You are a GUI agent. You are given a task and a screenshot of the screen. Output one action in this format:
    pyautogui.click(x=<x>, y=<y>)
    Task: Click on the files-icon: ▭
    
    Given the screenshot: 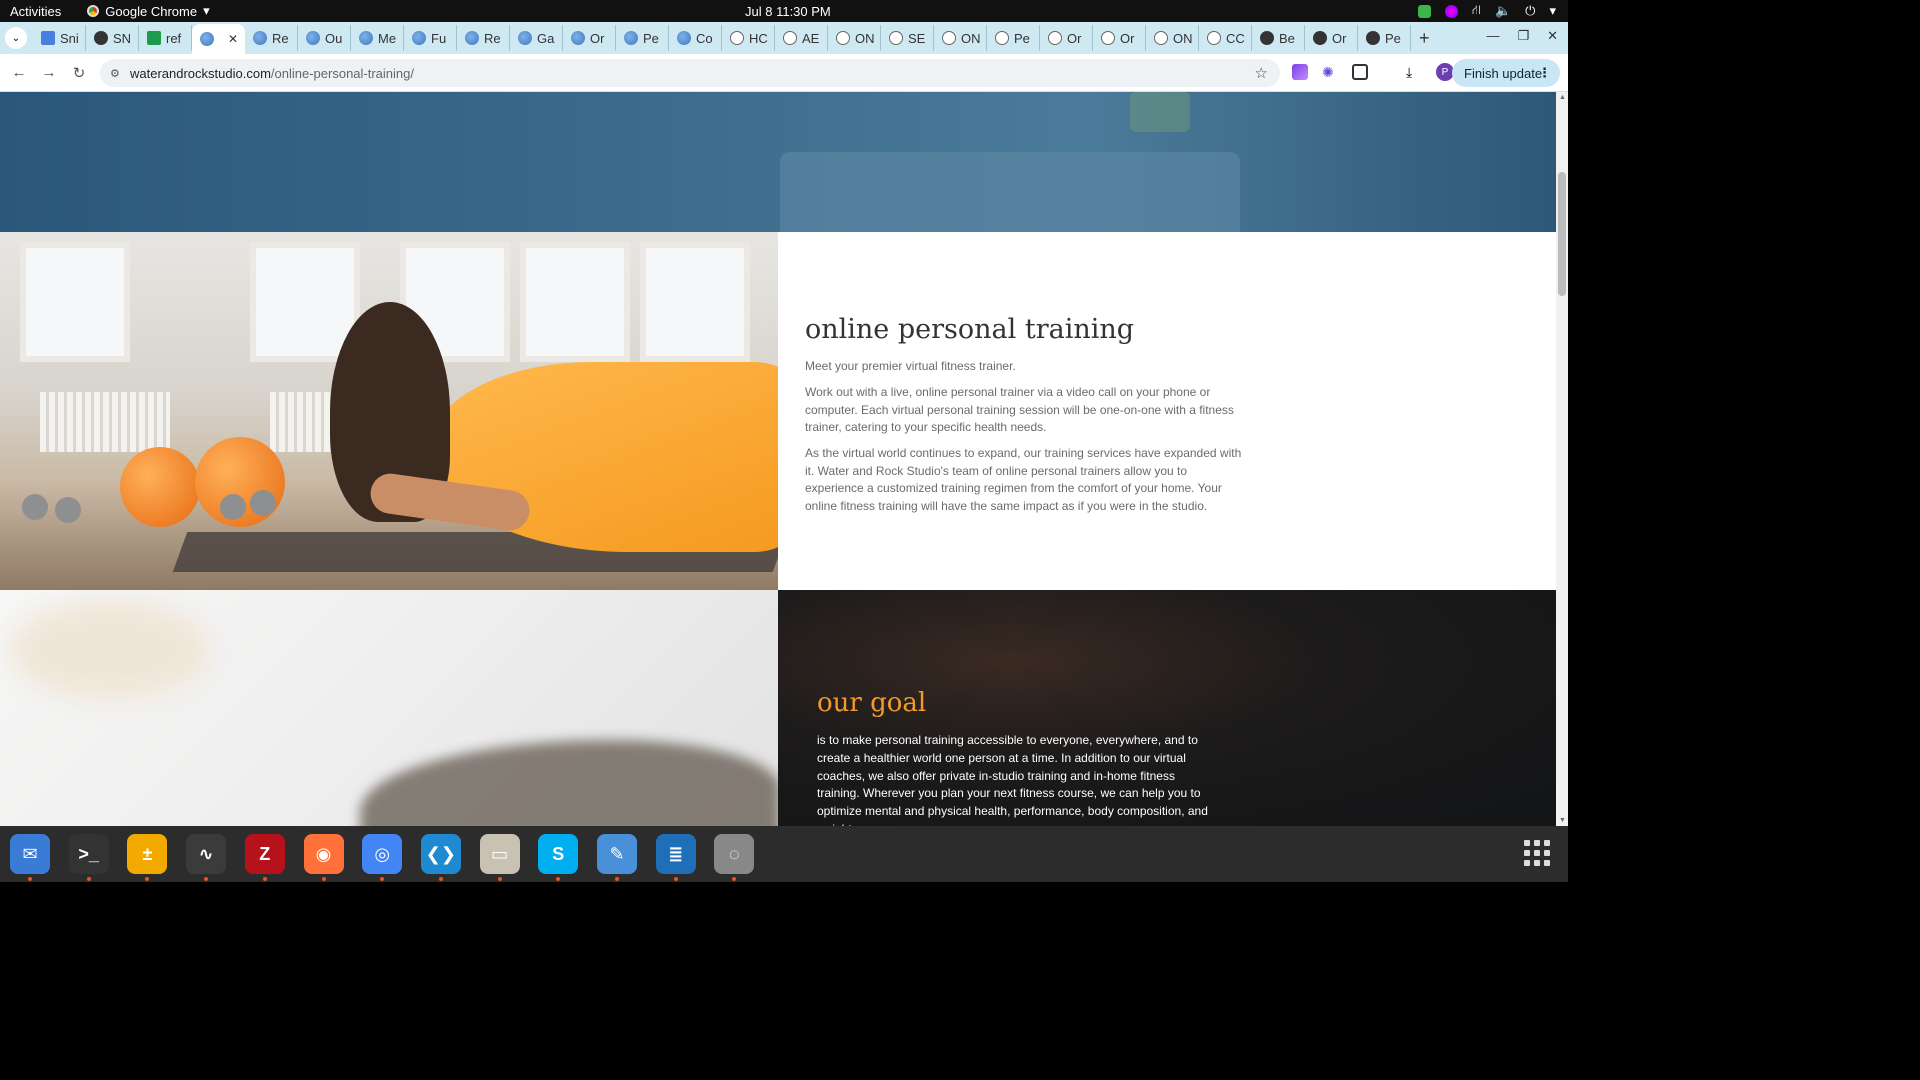 What is the action you would take?
    pyautogui.click(x=499, y=857)
    